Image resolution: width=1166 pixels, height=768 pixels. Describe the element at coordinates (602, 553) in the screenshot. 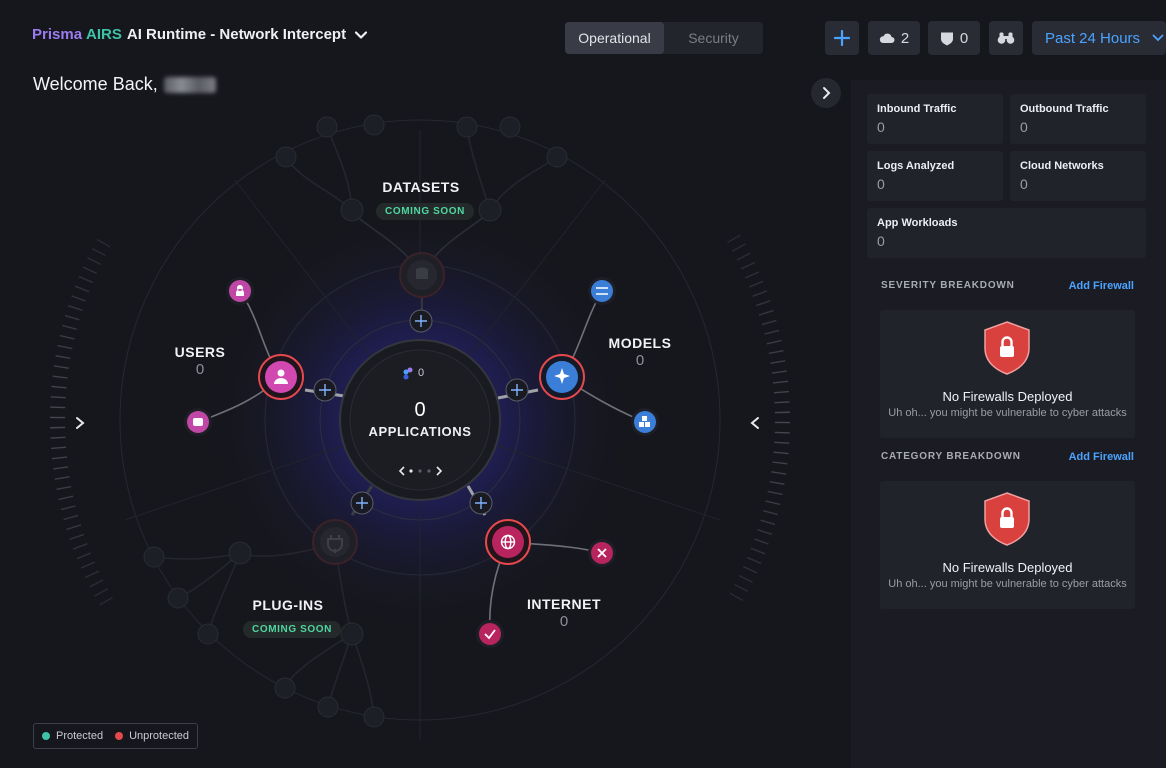

I see `internet-leaf-right` at that location.